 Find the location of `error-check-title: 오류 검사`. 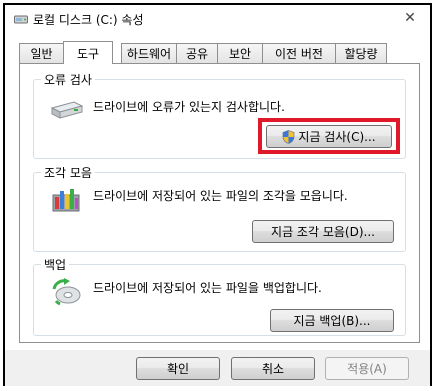

error-check-title: 오류 검사 is located at coordinates (68, 79).